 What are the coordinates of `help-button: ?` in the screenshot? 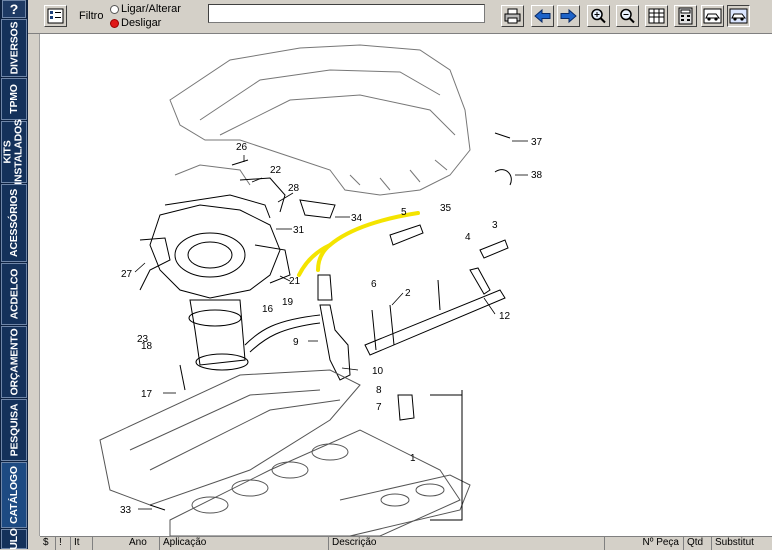 It's located at (14, 9).